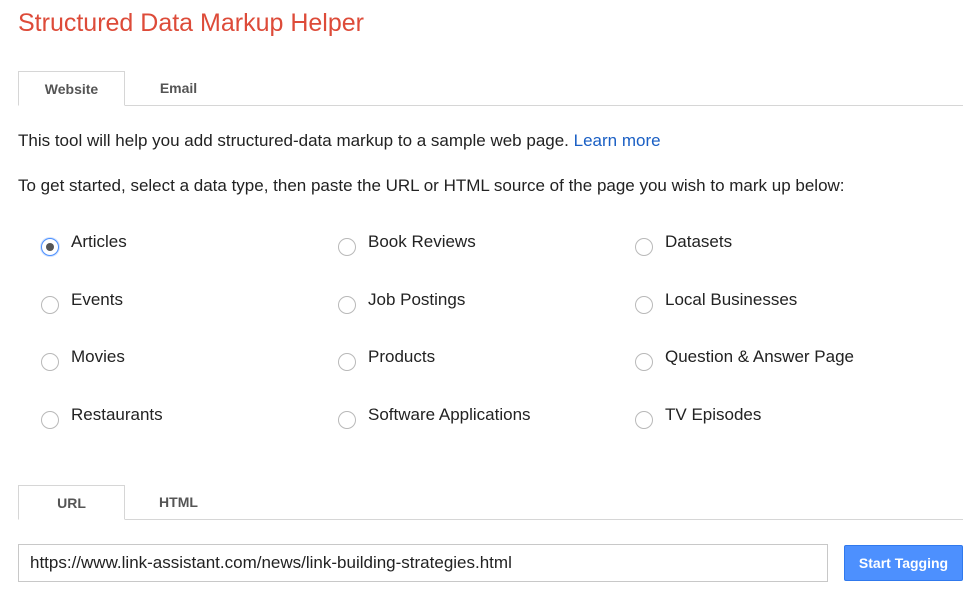  I want to click on tab-url: URL, so click(71, 502).